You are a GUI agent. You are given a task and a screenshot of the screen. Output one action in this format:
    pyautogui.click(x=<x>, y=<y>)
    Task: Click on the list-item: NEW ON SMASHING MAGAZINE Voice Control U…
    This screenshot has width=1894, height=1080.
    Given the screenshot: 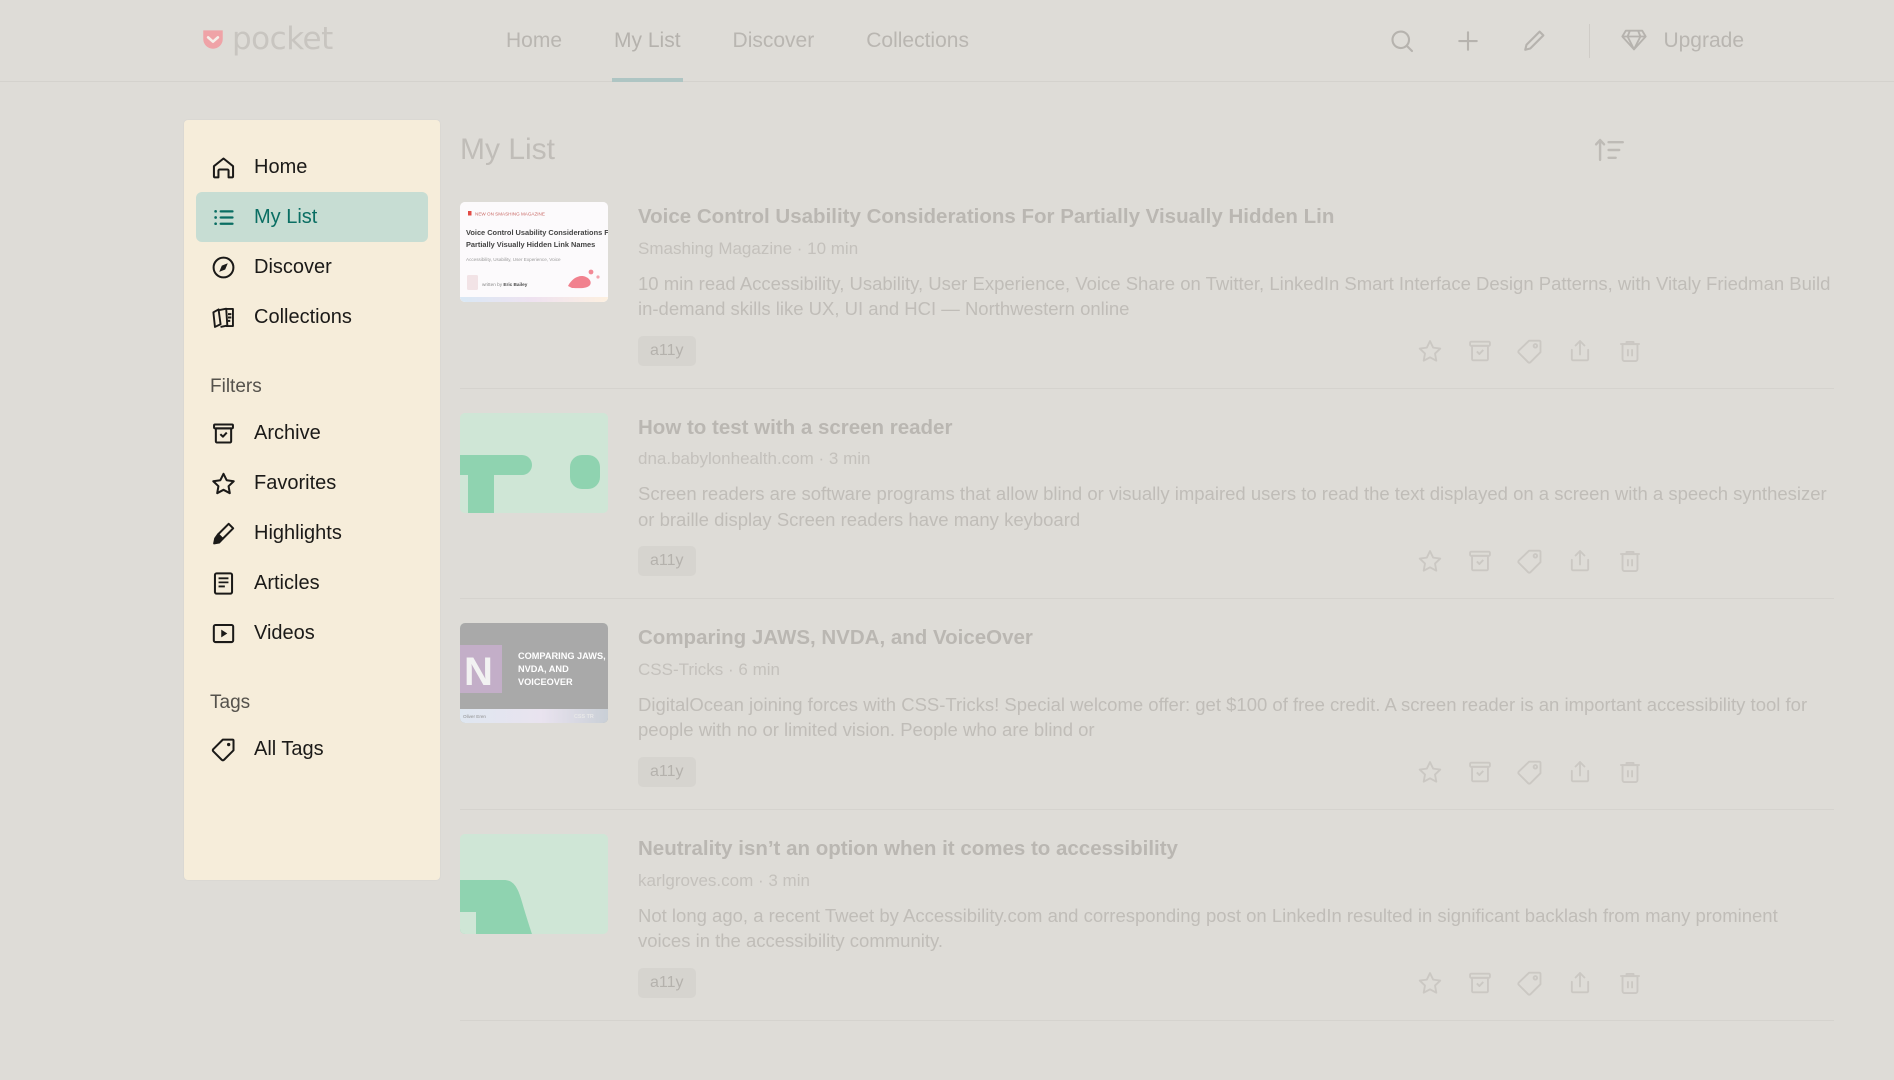 What is the action you would take?
    pyautogui.click(x=1147, y=283)
    